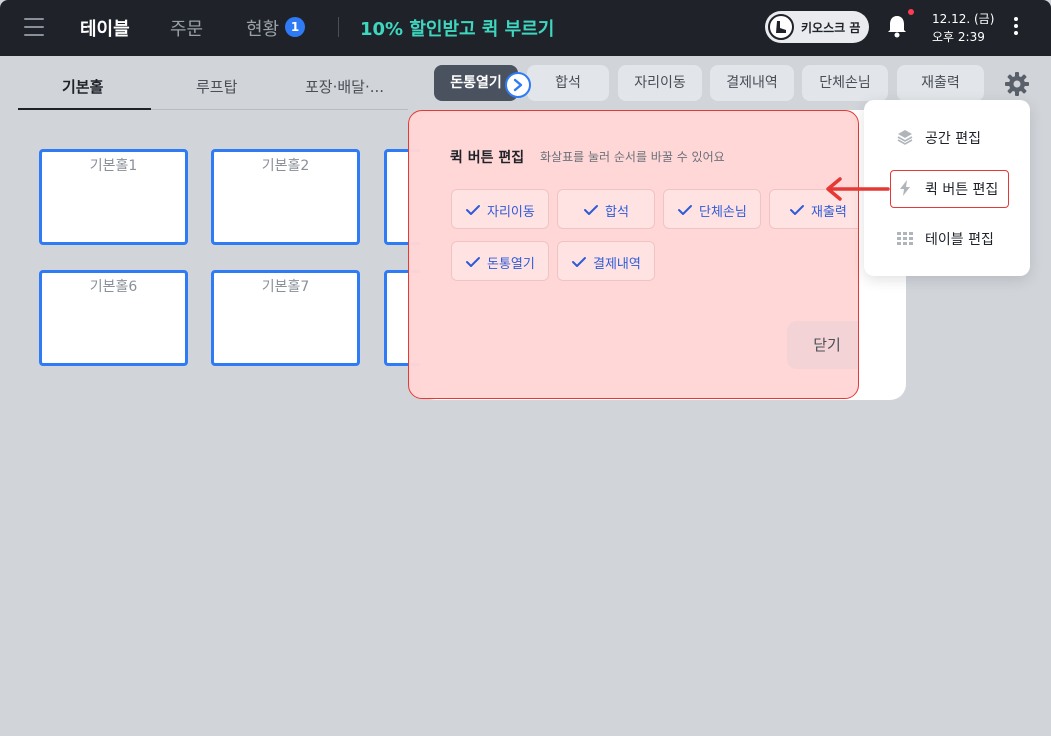 This screenshot has height=736, width=1051. What do you see at coordinates (285, 318) in the screenshot?
I see `table-card: 기본홀7` at bounding box center [285, 318].